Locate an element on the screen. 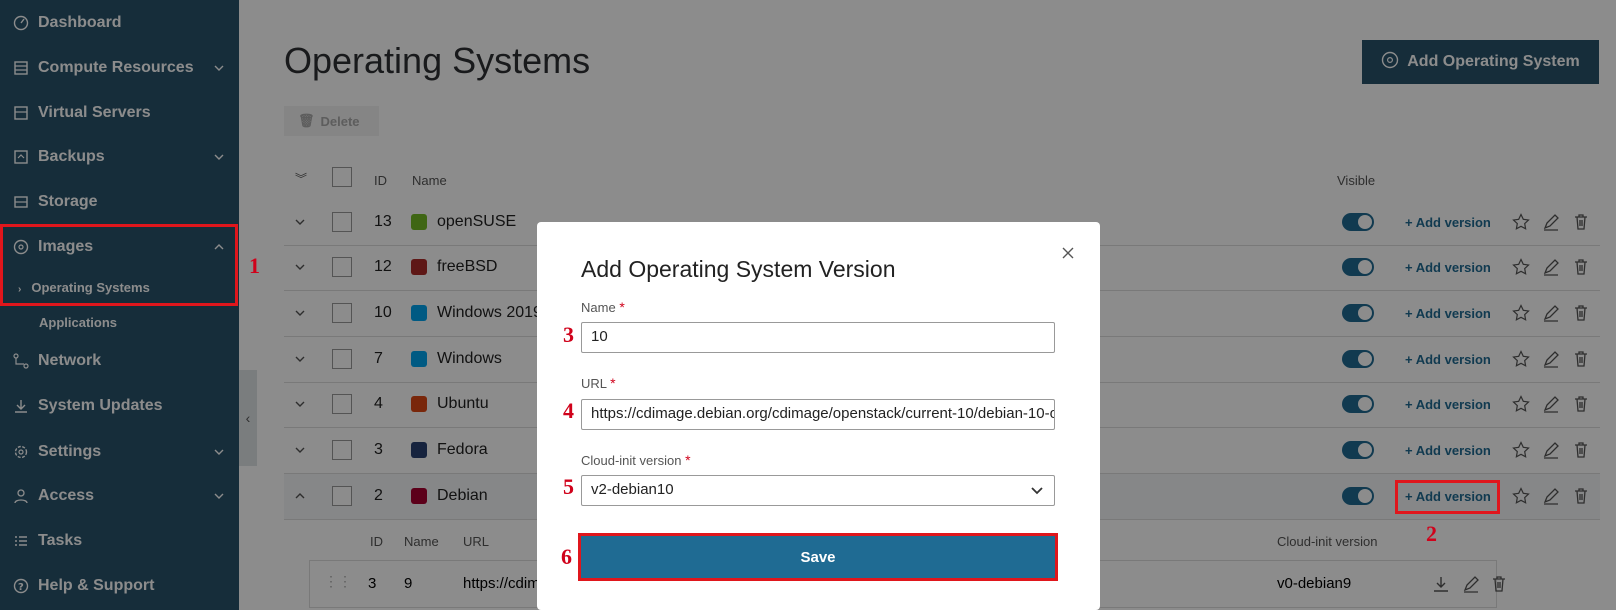 Image resolution: width=1616 pixels, height=610 pixels. url-label: URL * is located at coordinates (598, 383).